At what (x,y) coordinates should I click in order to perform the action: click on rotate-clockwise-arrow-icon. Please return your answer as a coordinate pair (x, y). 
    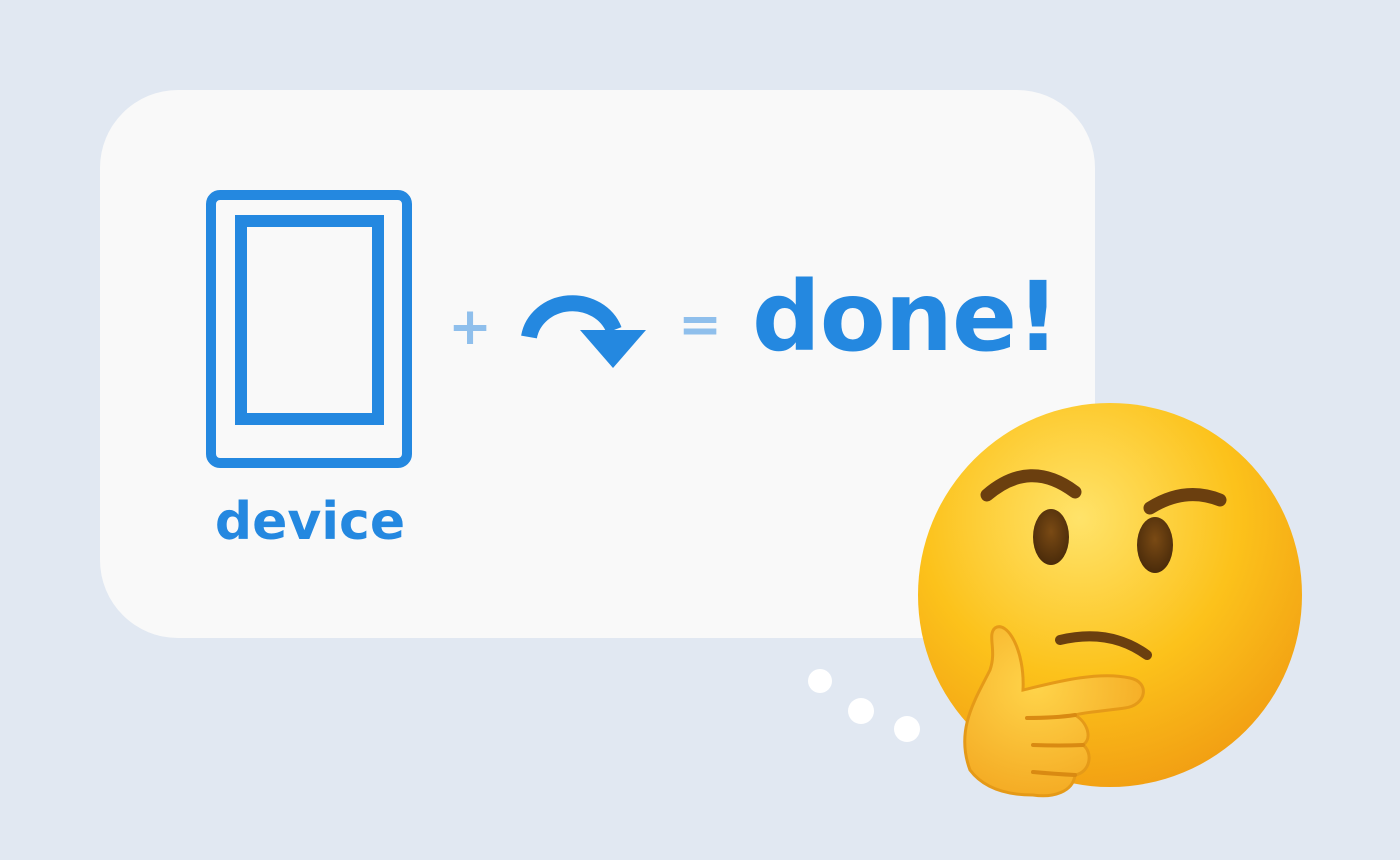
    Looking at the image, I should click on (583, 331).